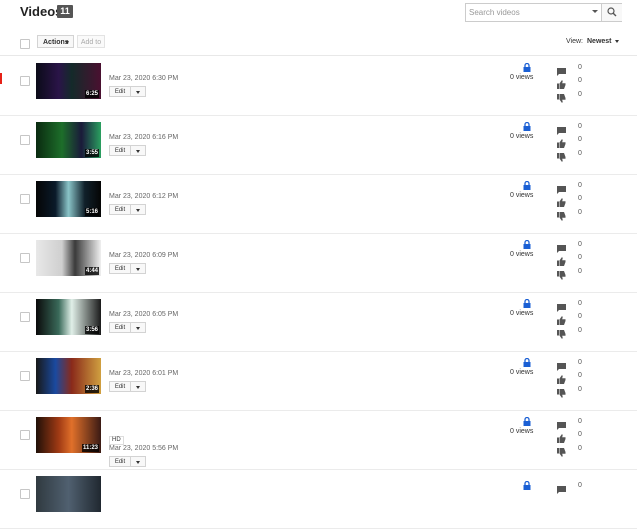 The width and height of the screenshot is (637, 529). I want to click on view-sort-select: Newest, so click(603, 41).